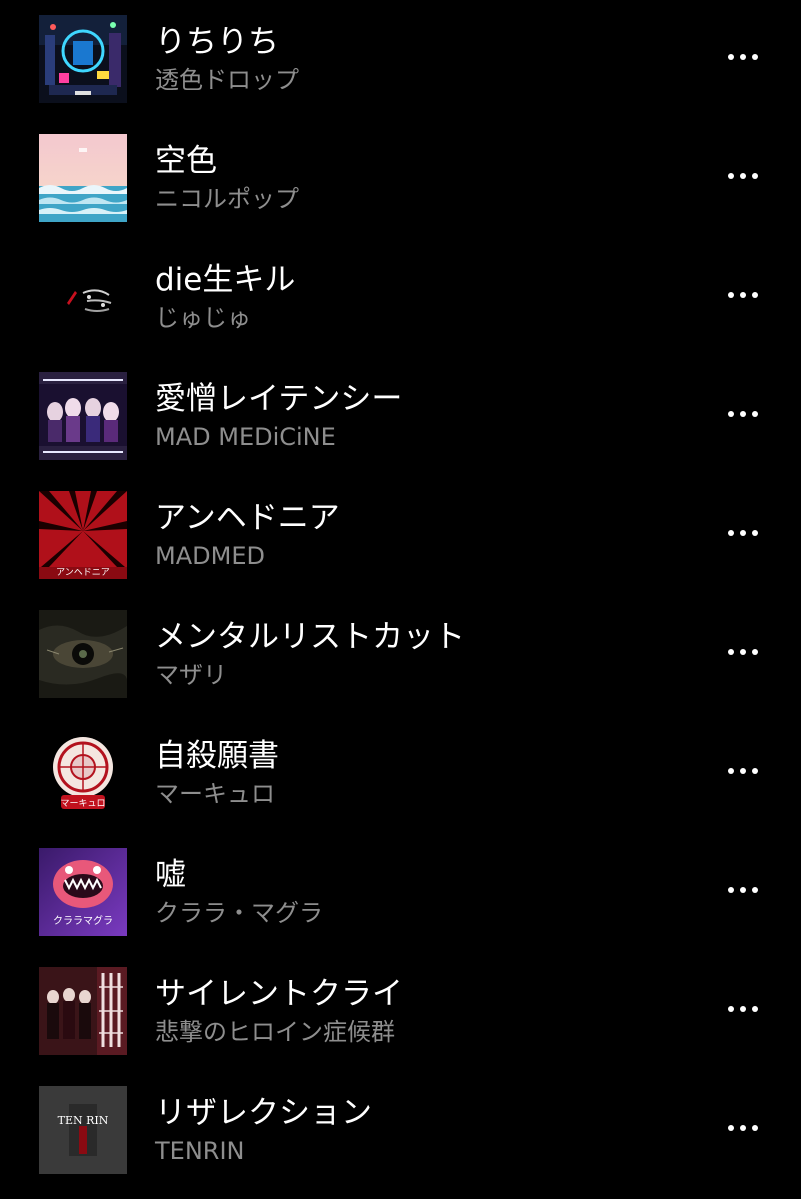 This screenshot has height=1199, width=801. I want to click on track-title: 自殺願書, so click(217, 756).